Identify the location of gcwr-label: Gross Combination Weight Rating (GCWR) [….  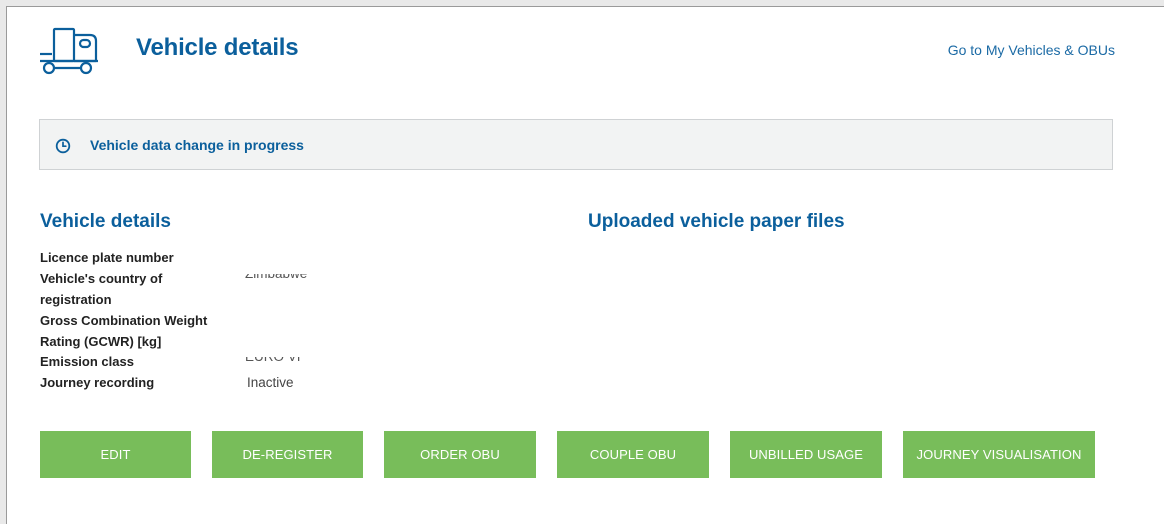
(124, 331).